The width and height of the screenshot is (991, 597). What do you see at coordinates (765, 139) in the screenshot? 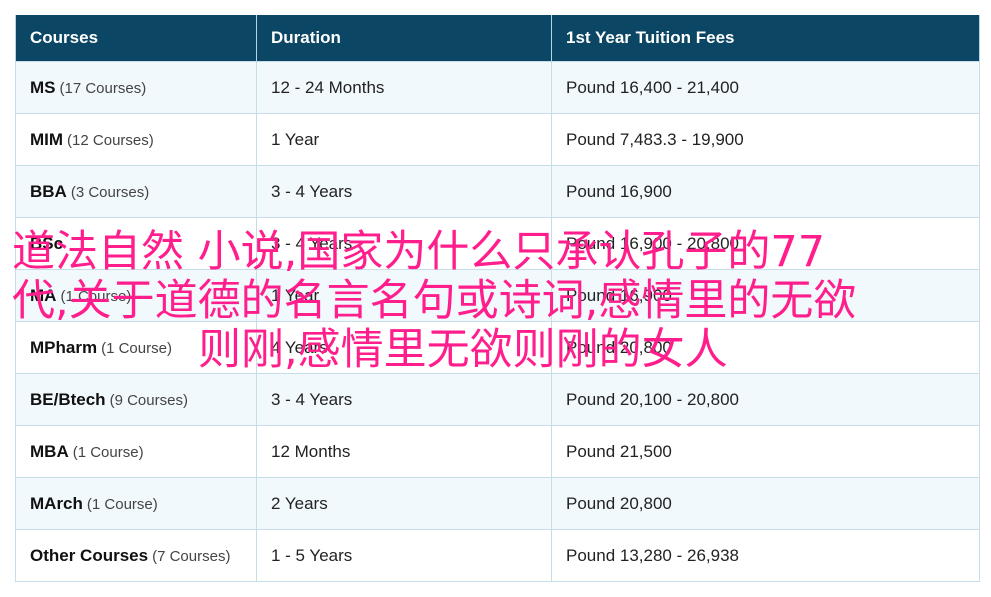
I see `tuition-fee-cell: Pound 7,483.3 - 19,900` at bounding box center [765, 139].